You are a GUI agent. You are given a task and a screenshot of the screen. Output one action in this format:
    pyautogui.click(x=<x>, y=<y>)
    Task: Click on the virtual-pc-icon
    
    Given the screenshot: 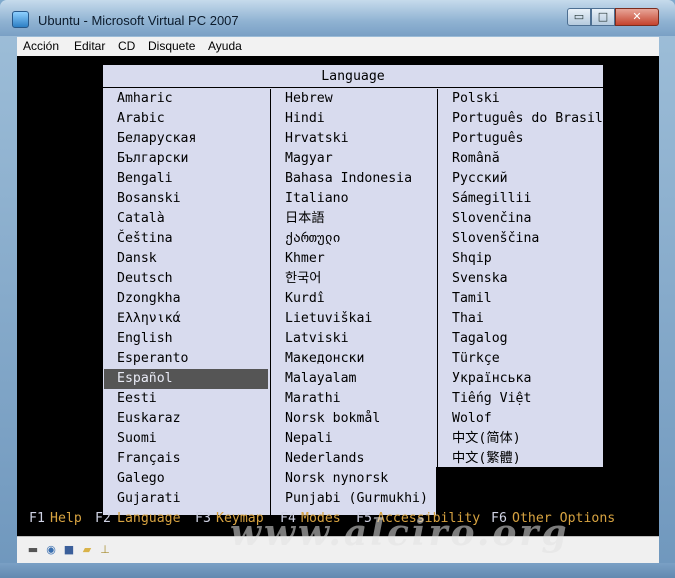 What is the action you would take?
    pyautogui.click(x=20, y=19)
    